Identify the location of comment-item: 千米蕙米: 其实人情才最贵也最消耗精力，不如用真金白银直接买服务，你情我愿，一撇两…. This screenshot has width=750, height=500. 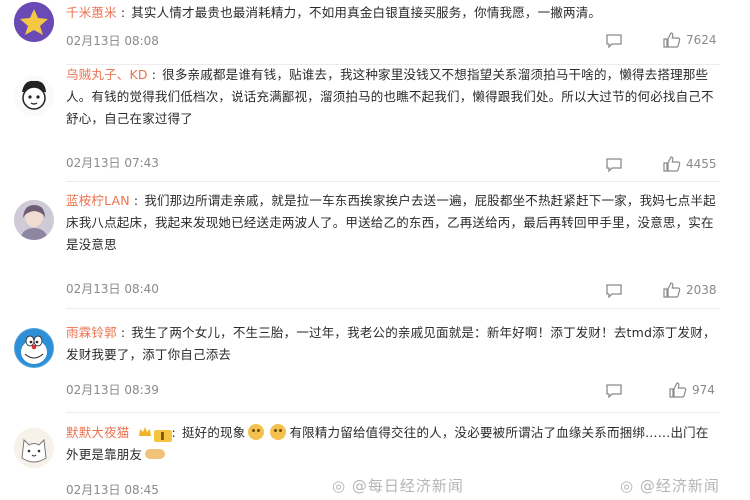
(375, 33).